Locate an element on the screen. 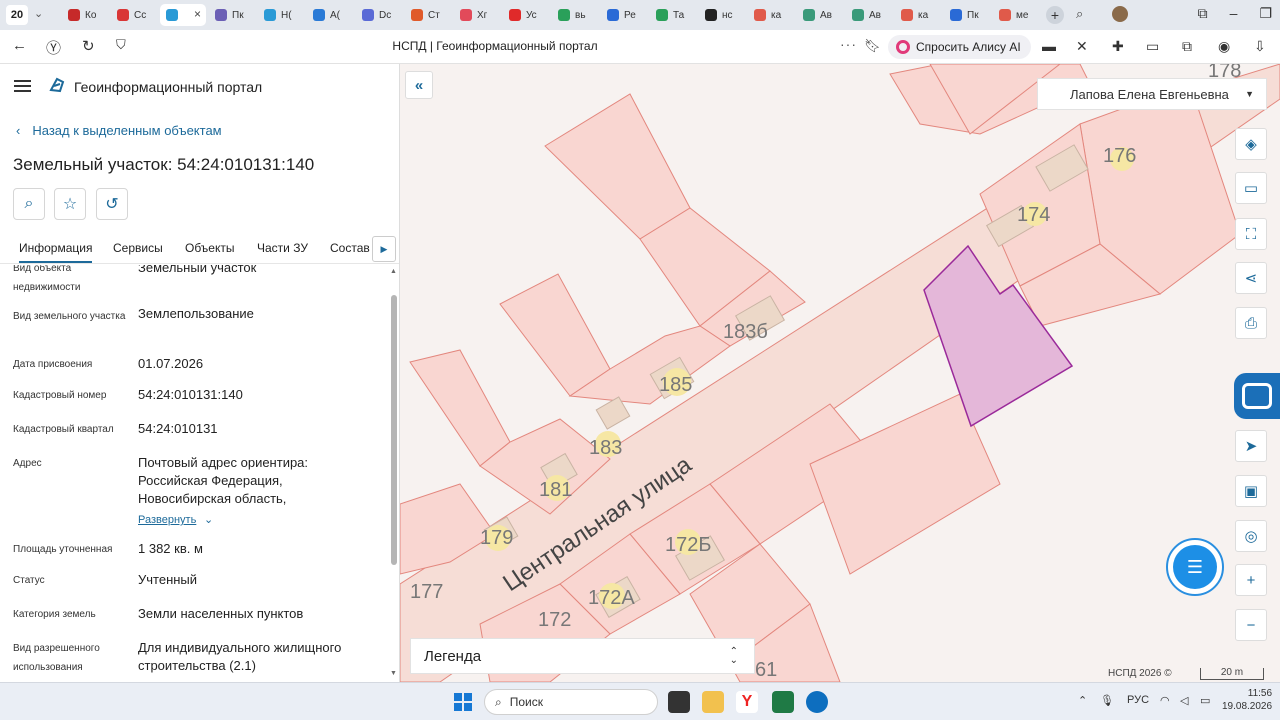  tab-counter: 20 is located at coordinates (17, 15).